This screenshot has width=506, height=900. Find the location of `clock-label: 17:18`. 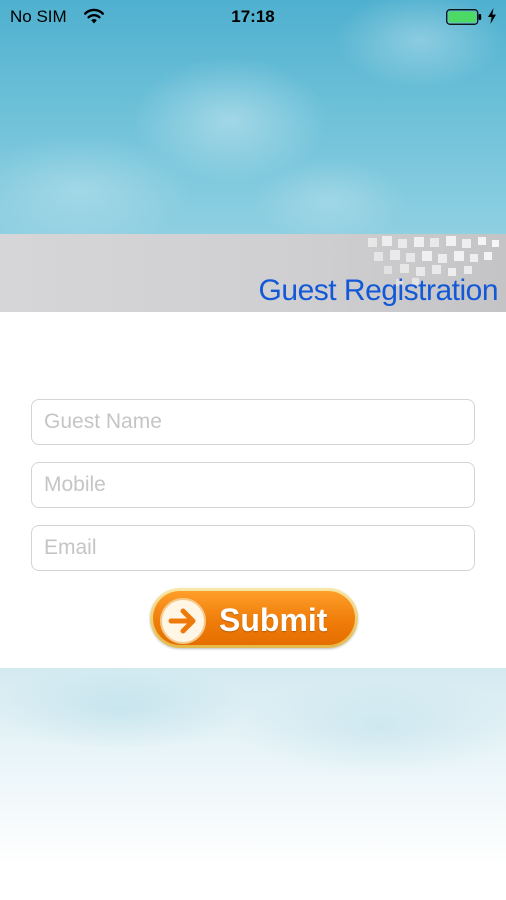

clock-label: 17:18 is located at coordinates (253, 16).